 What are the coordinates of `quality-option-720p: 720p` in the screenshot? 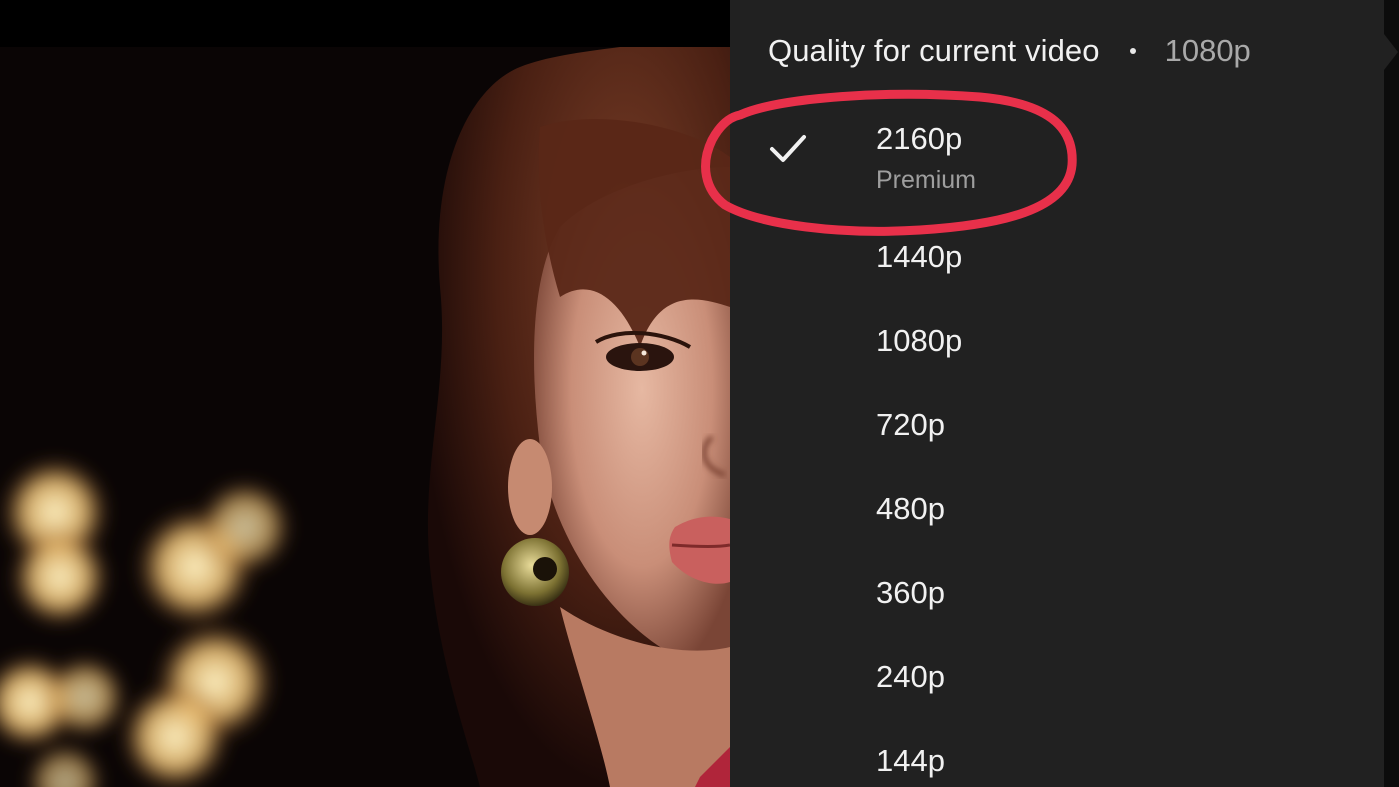 It's located at (1057, 425).